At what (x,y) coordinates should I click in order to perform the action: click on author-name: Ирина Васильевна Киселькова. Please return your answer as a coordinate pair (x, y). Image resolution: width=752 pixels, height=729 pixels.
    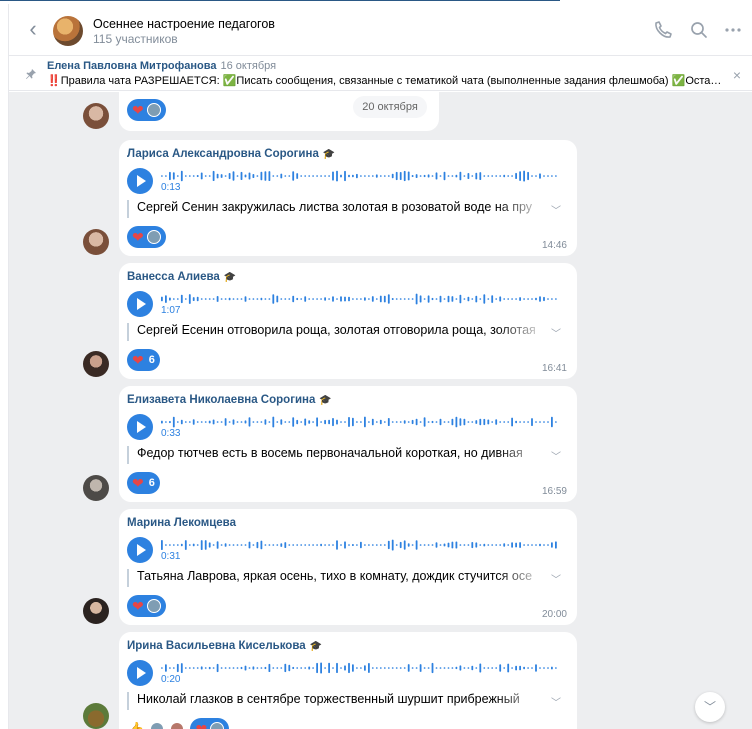
    Looking at the image, I should click on (216, 646).